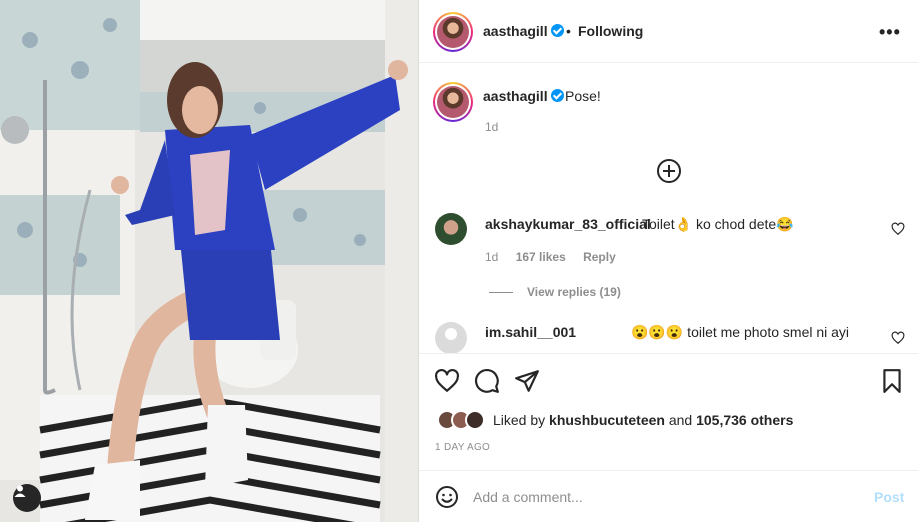 This screenshot has width=918, height=522. I want to click on bookmark-icon, so click(892, 381).